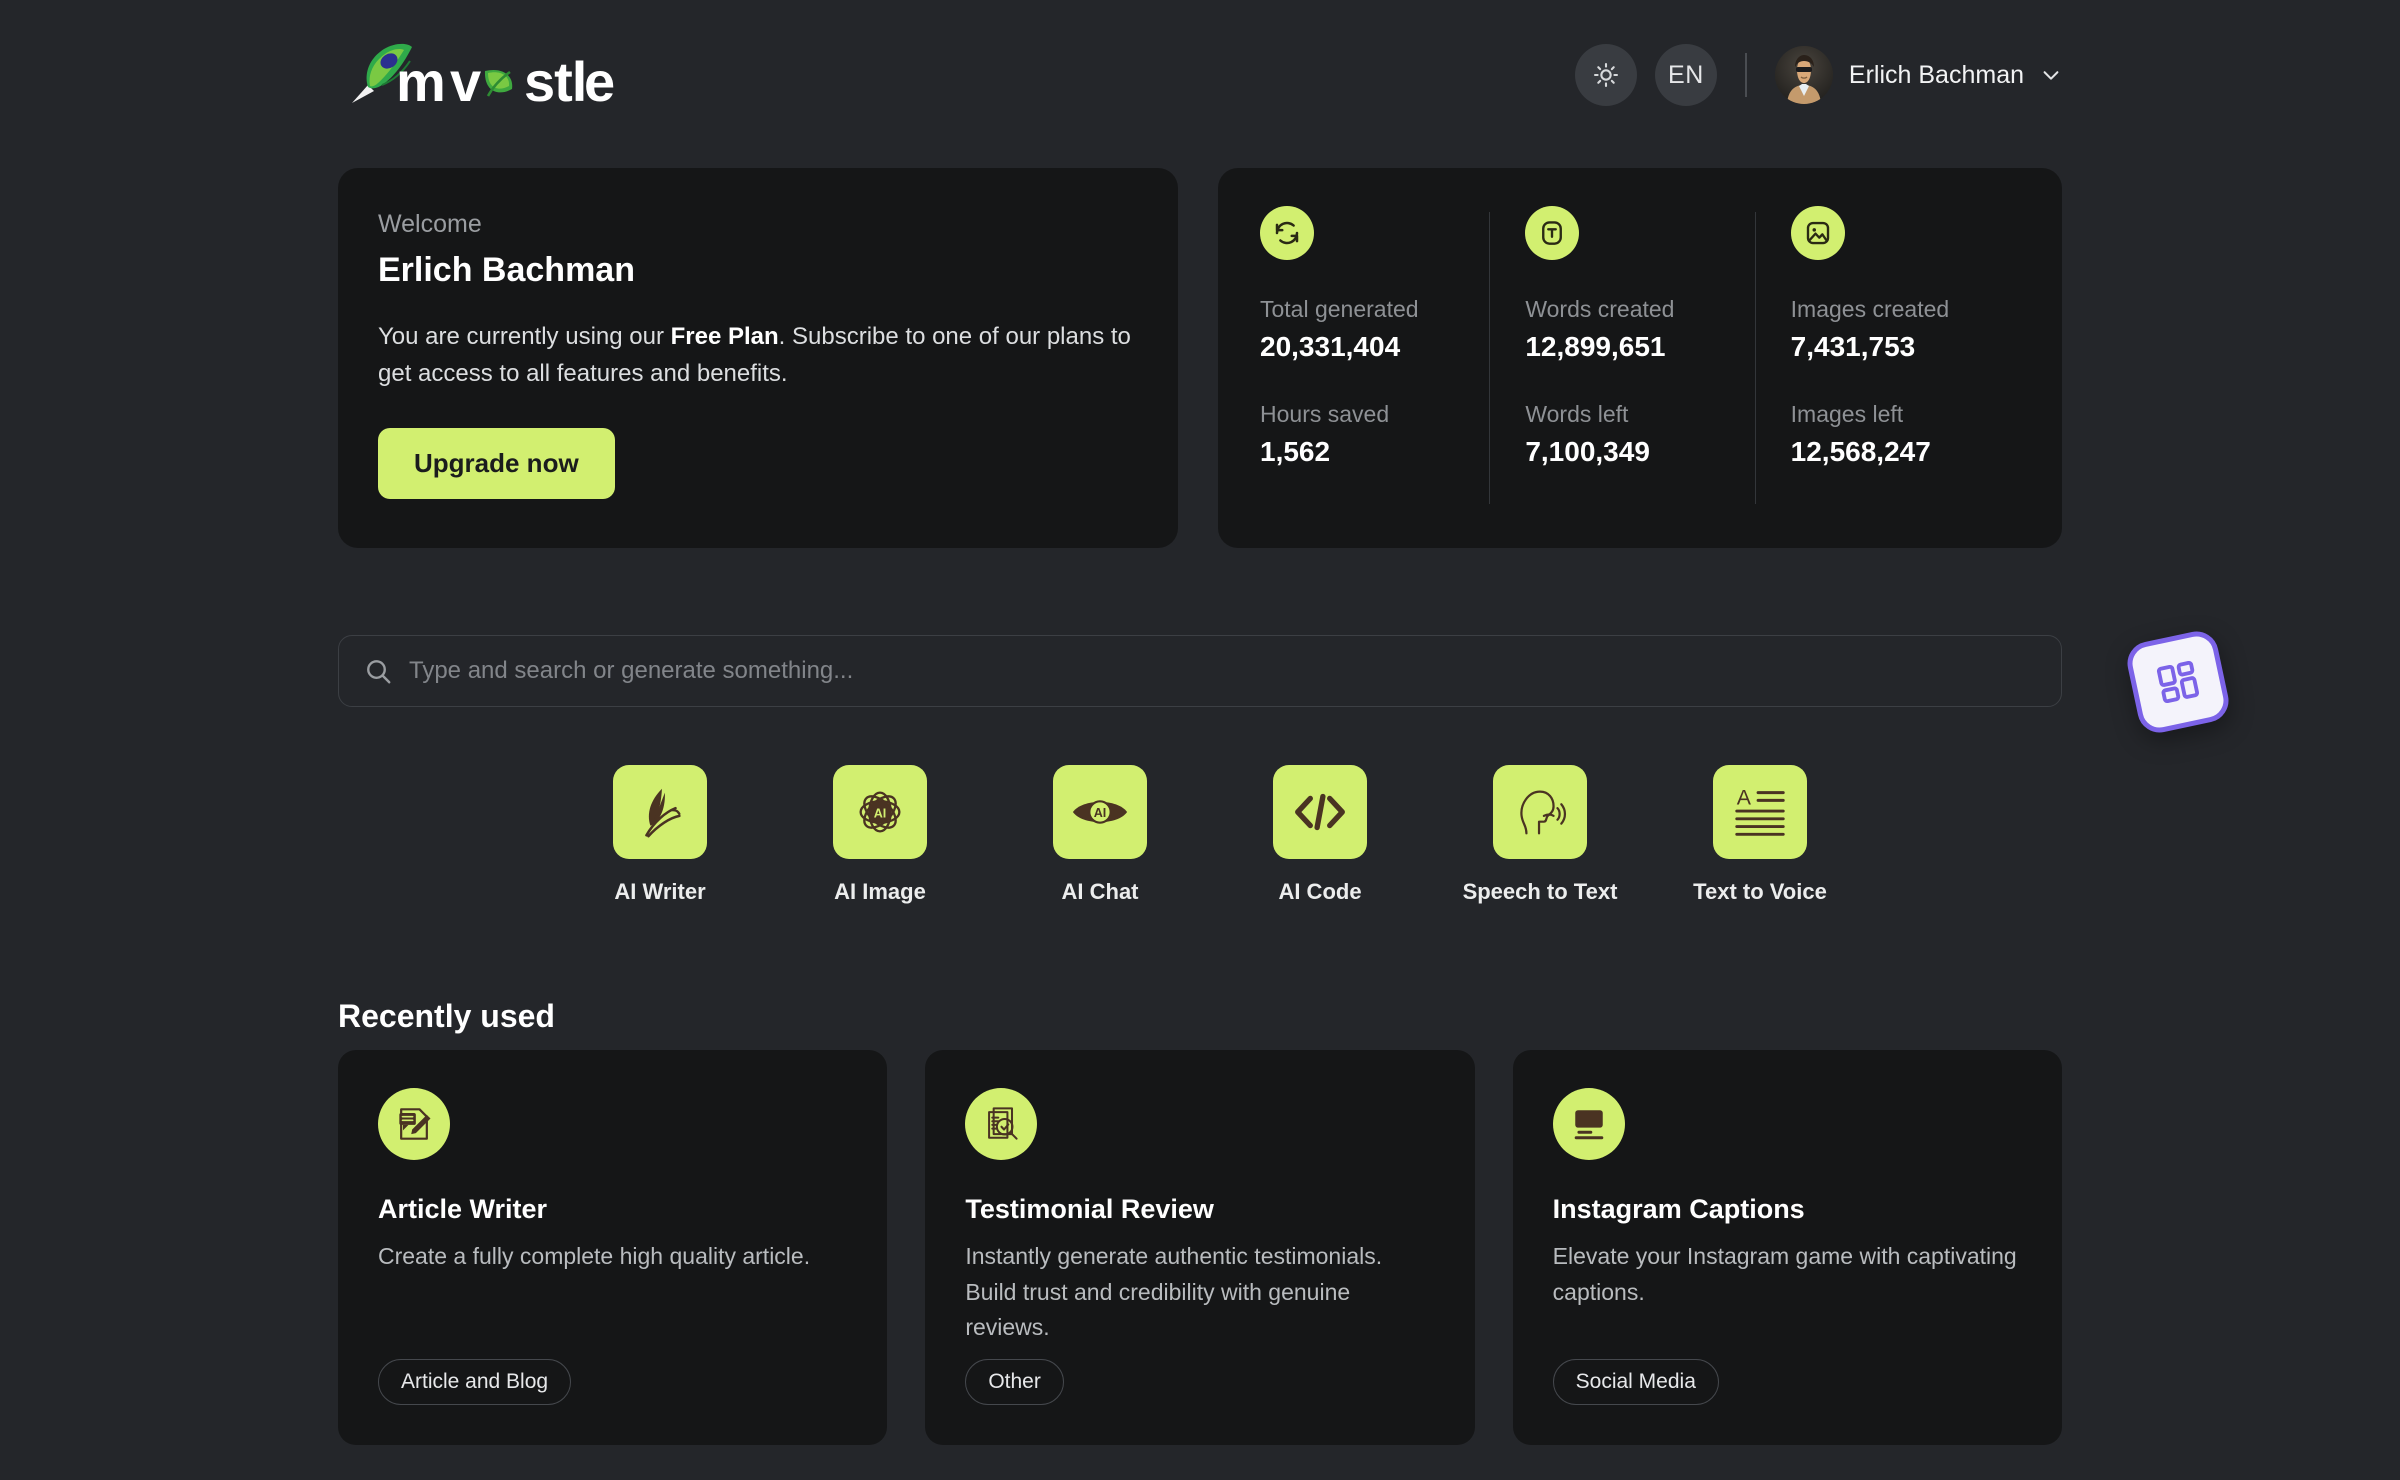 The image size is (2400, 1480). What do you see at coordinates (1600, 309) in the screenshot?
I see `stat-label: Words created` at bounding box center [1600, 309].